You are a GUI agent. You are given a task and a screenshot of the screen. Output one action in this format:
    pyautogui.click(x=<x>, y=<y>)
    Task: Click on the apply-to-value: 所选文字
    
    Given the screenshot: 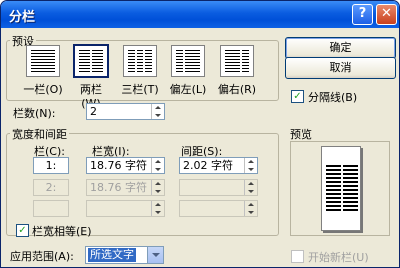 What is the action you would take?
    pyautogui.click(x=112, y=255)
    